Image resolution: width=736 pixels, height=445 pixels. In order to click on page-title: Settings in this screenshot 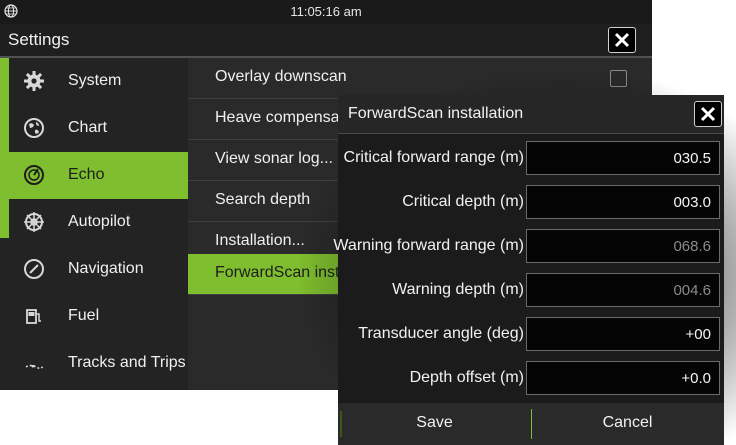, I will do `click(39, 39)`.